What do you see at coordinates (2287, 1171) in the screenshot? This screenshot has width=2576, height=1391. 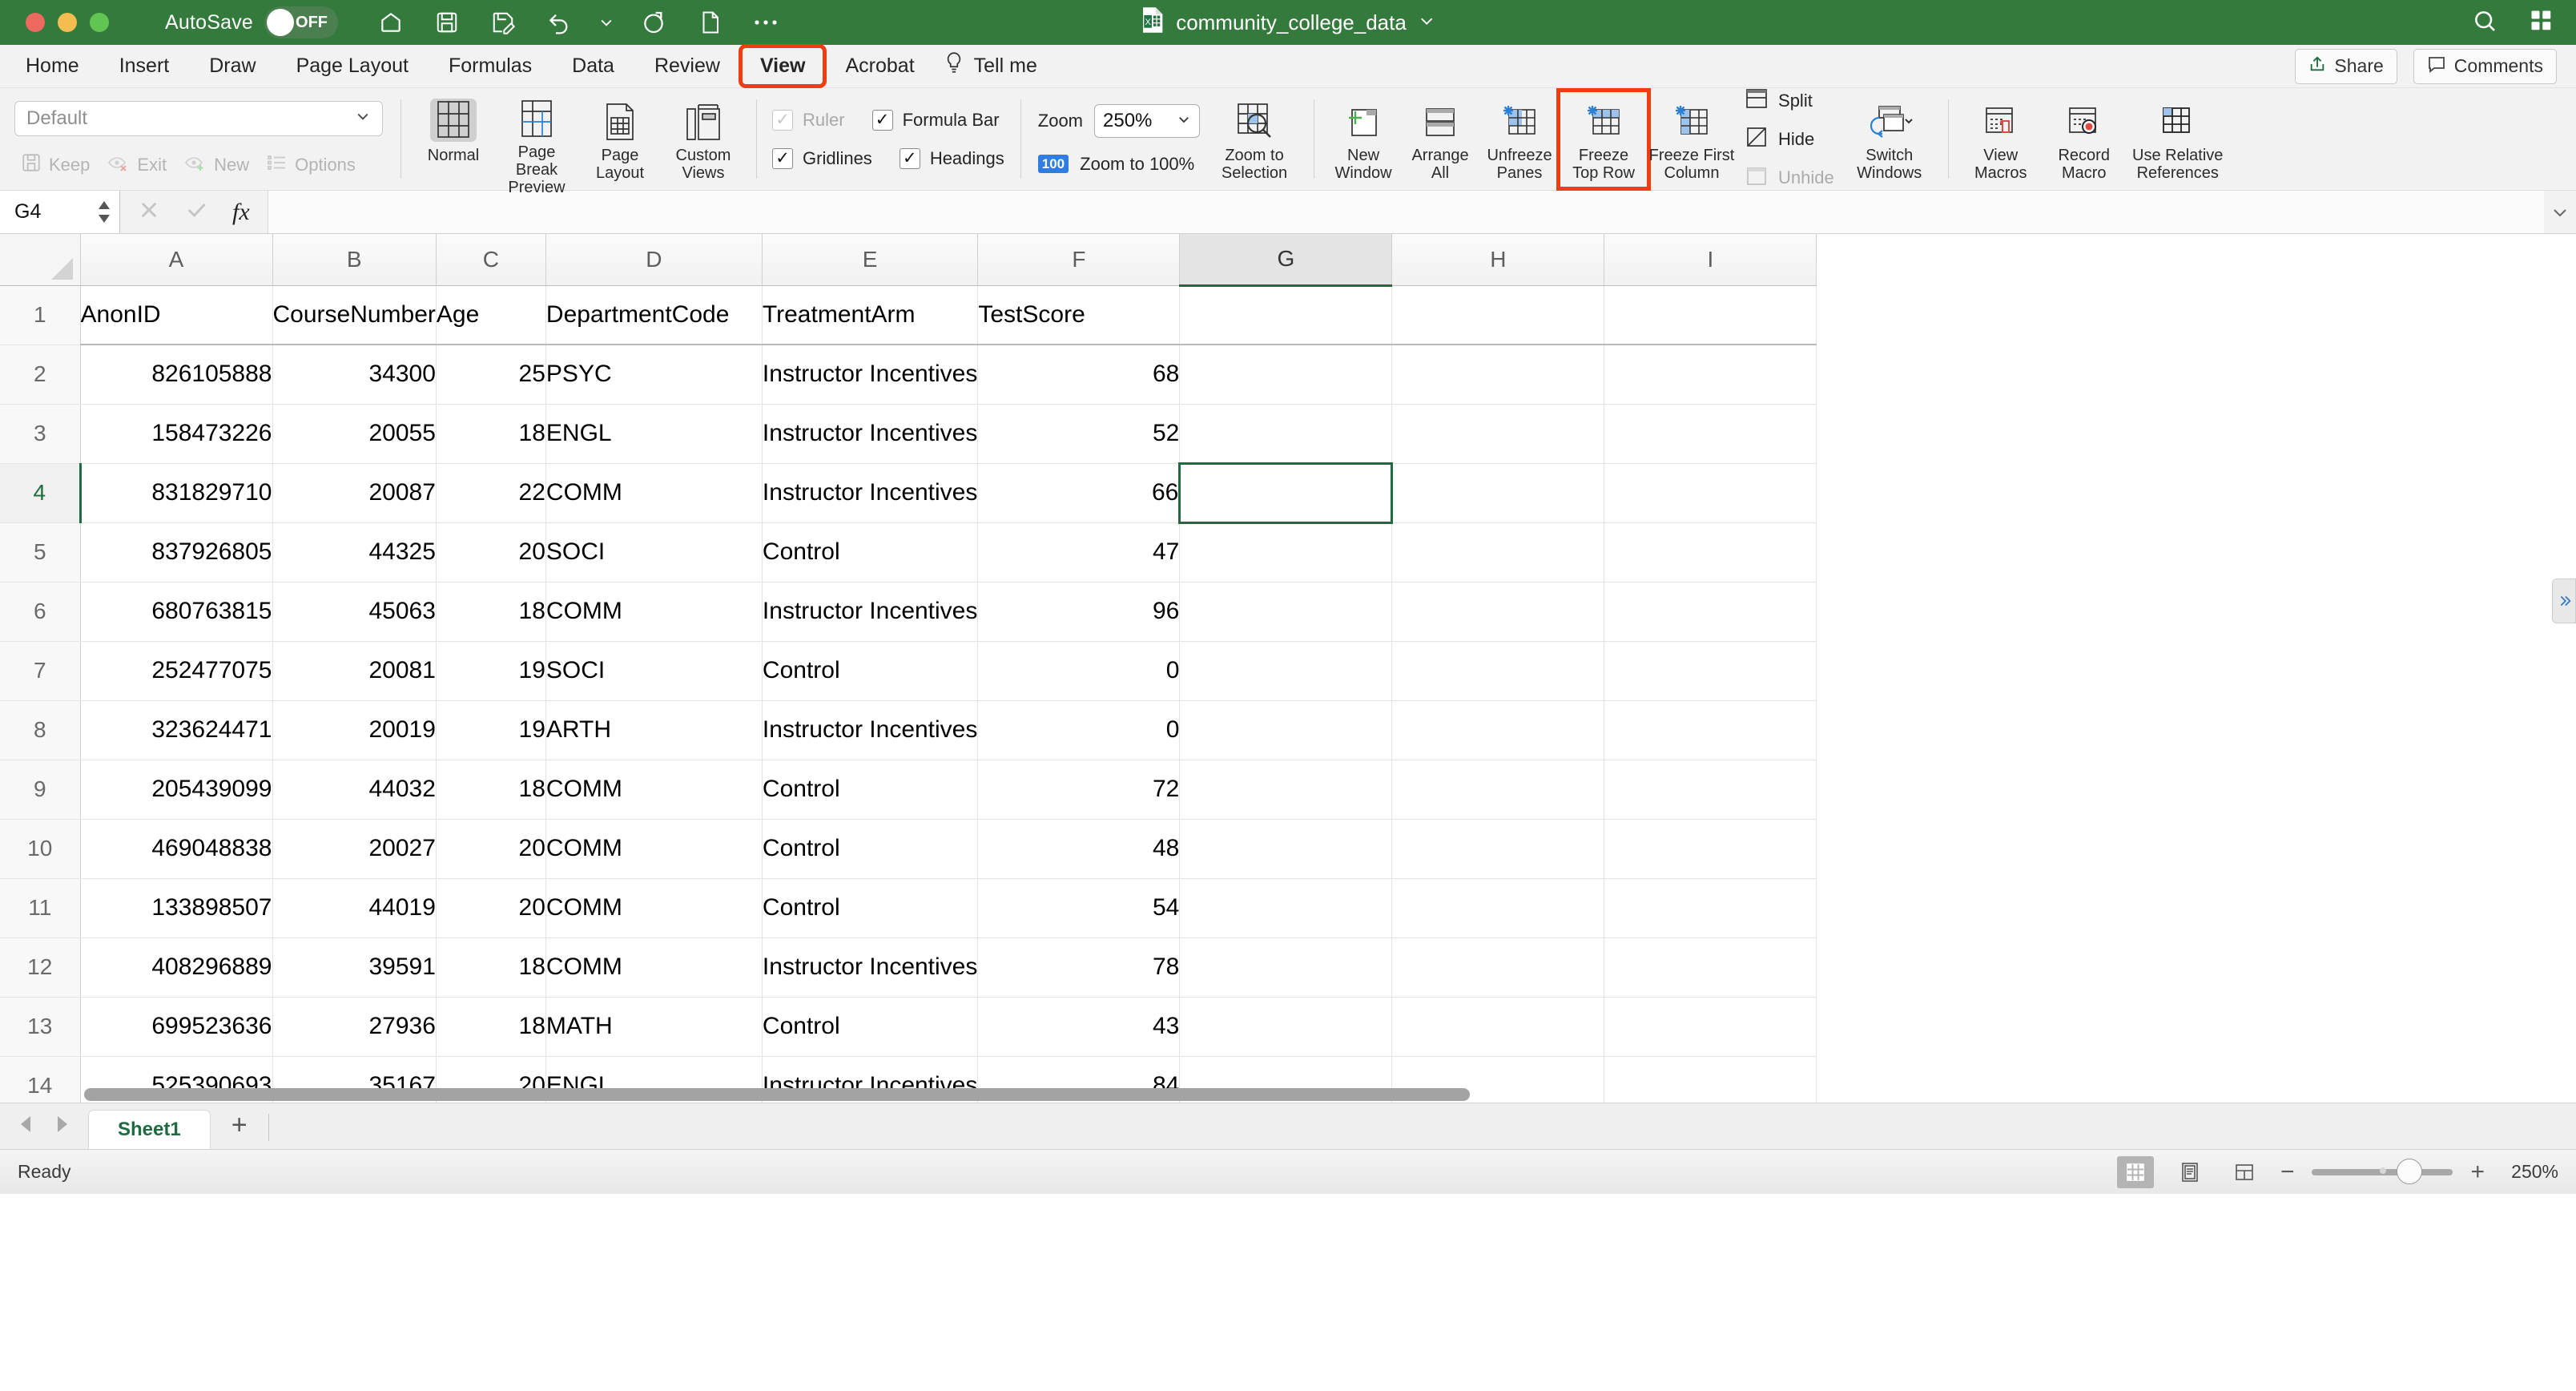 I see `zoom-out-button: −` at bounding box center [2287, 1171].